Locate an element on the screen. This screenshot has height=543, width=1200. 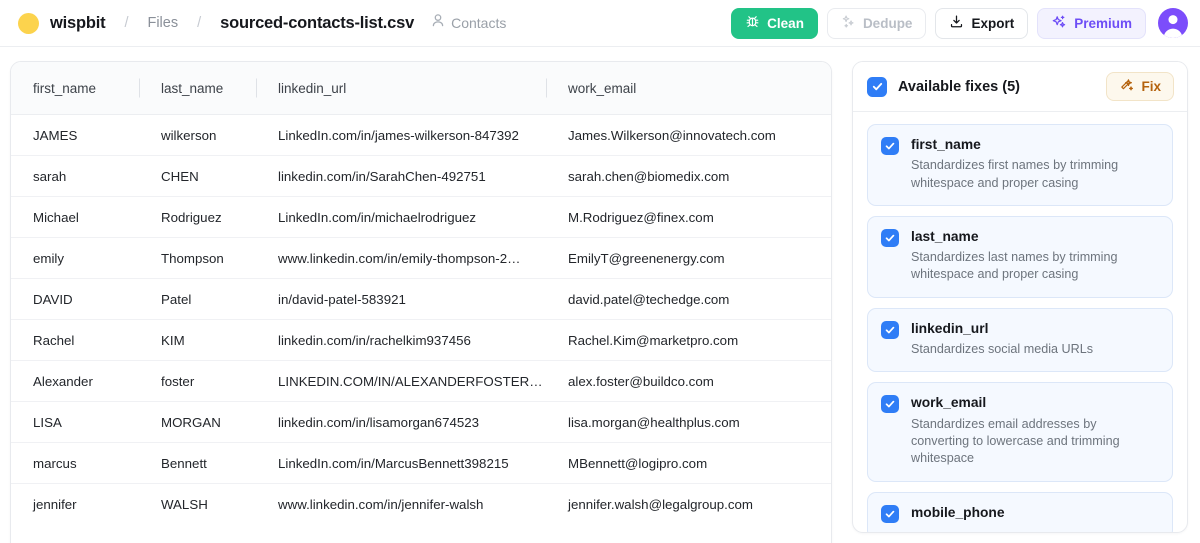
available-fixes-header: Available fixes (5) Fix is located at coordinates (1020, 87).